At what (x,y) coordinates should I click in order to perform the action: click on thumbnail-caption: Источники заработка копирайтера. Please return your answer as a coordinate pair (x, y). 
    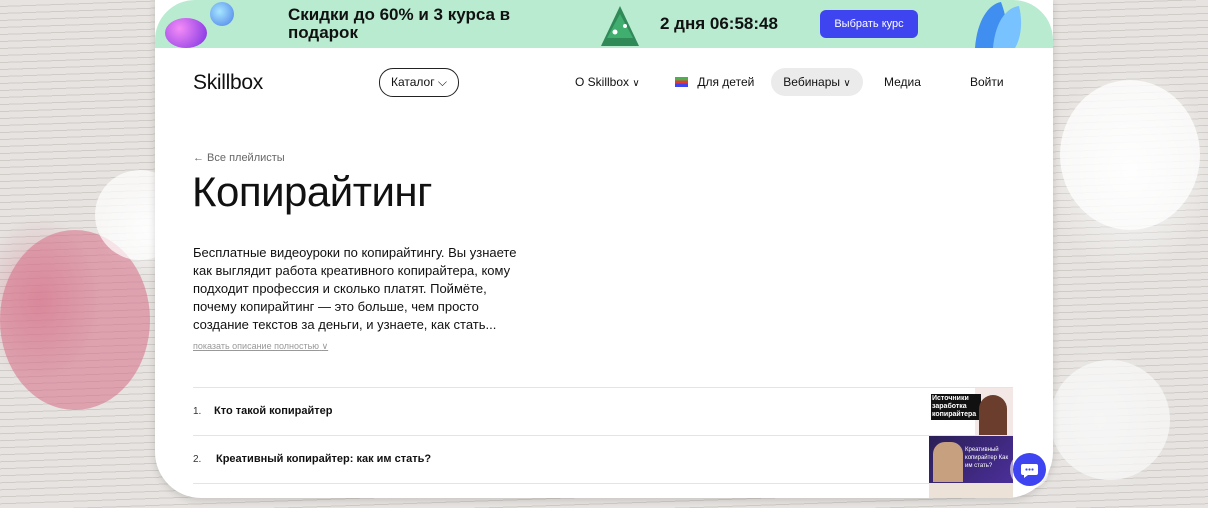
    Looking at the image, I should click on (956, 407).